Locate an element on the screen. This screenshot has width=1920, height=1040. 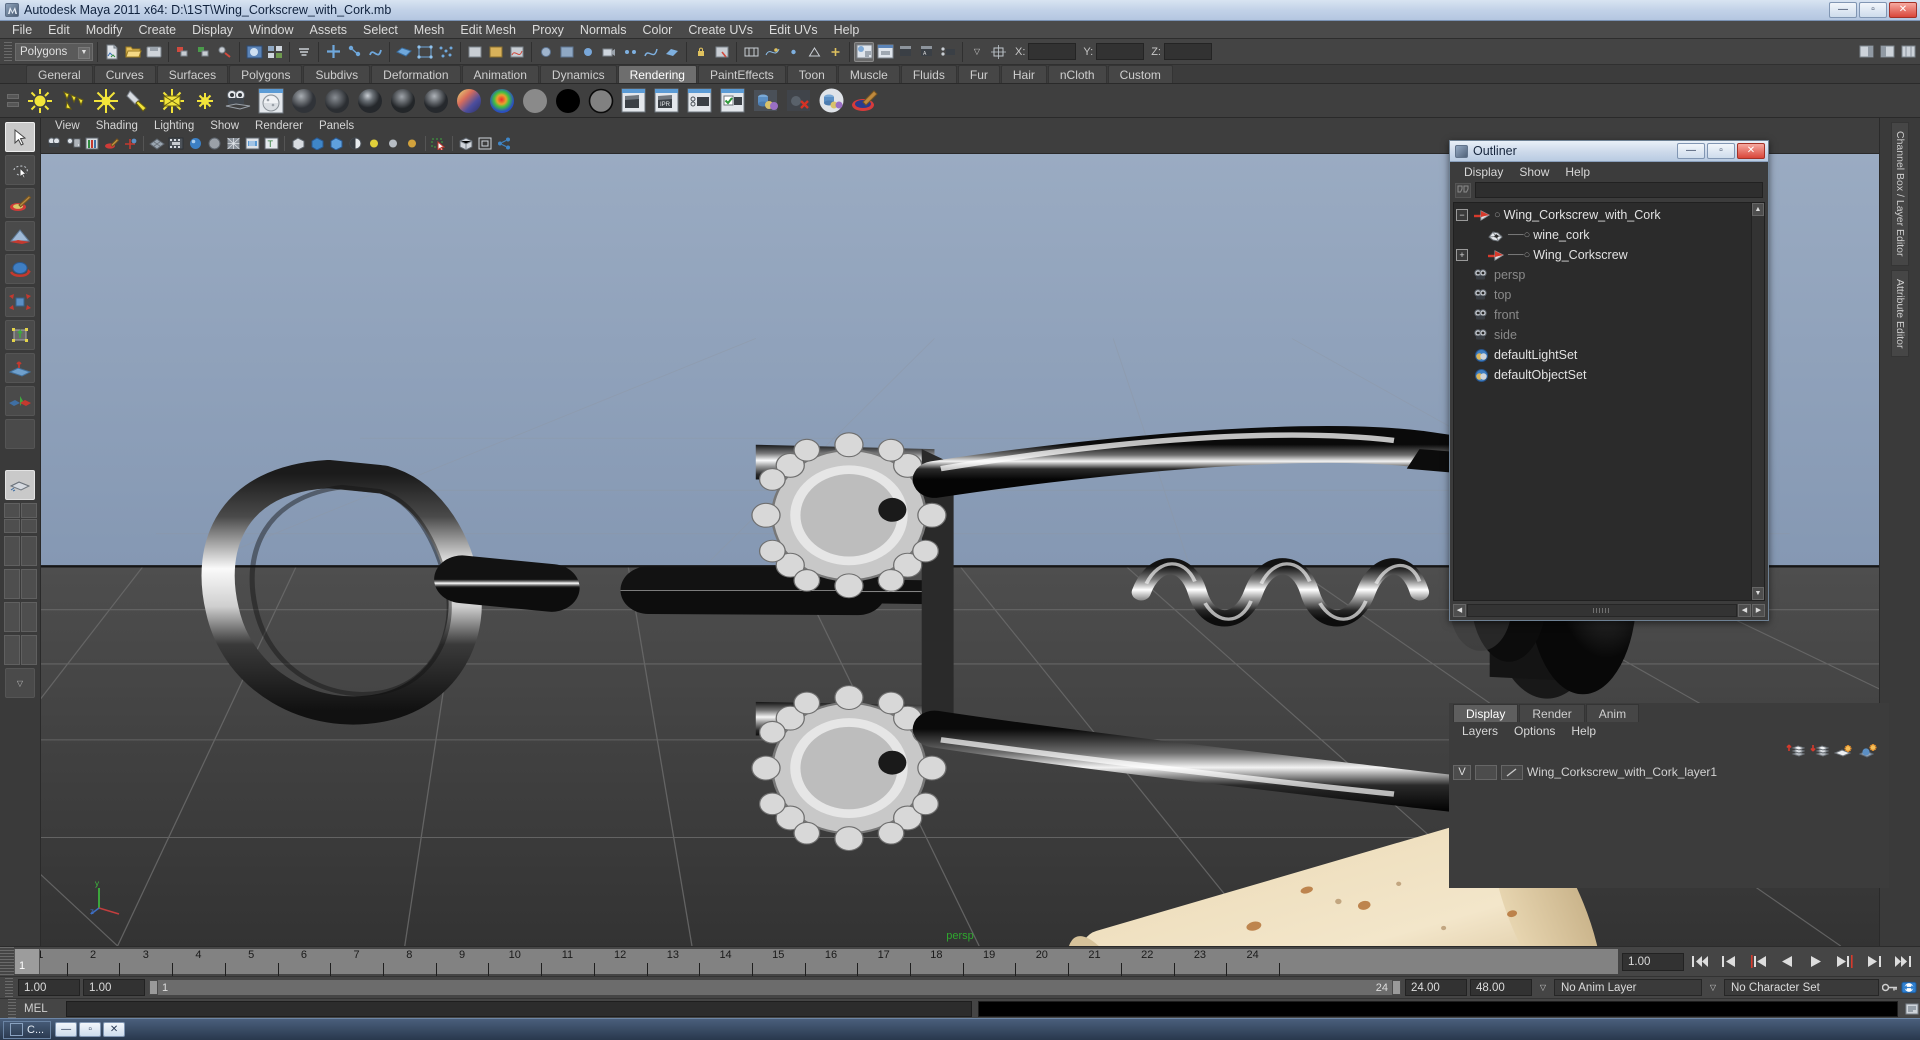
character-set-chevron-down-icon: ▽ is located at coordinates (1713, 987).